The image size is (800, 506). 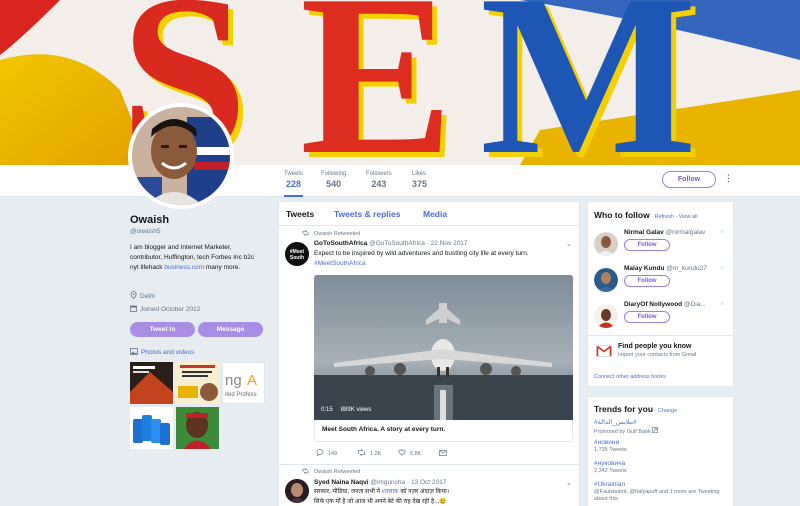 I want to click on trend-item: #нуковича 2,342 Tweets, so click(x=663, y=467).